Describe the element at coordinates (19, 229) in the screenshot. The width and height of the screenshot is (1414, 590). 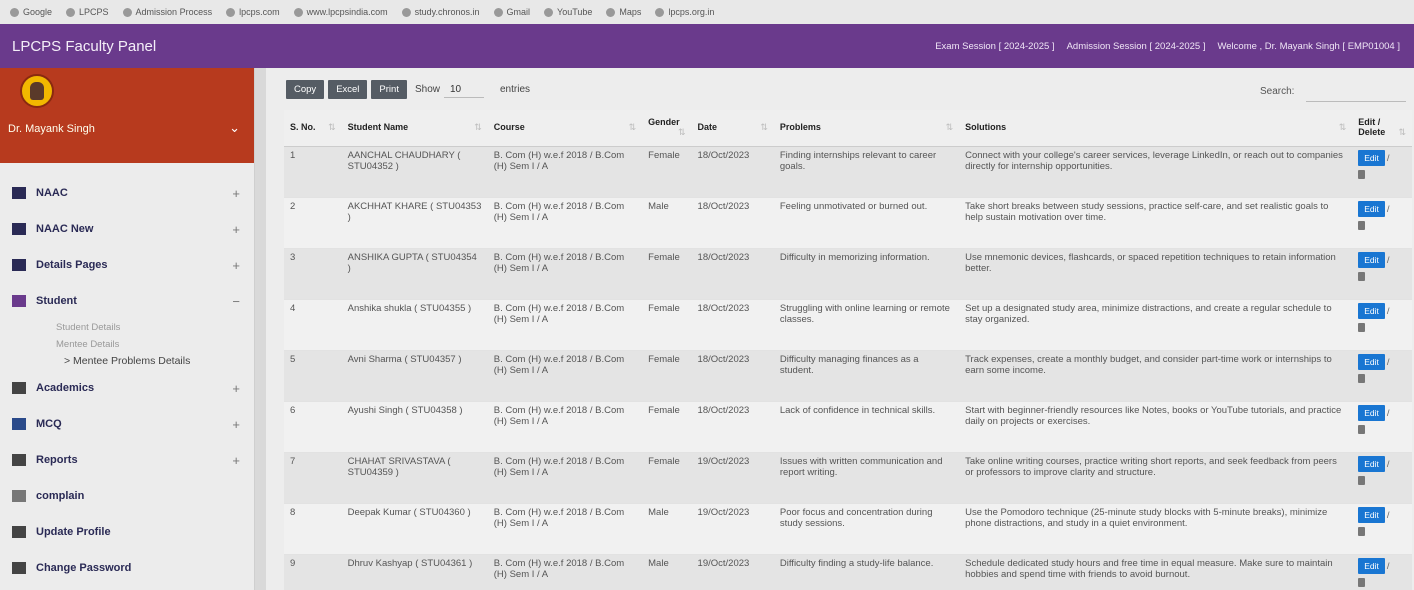
I see `book-icon` at that location.